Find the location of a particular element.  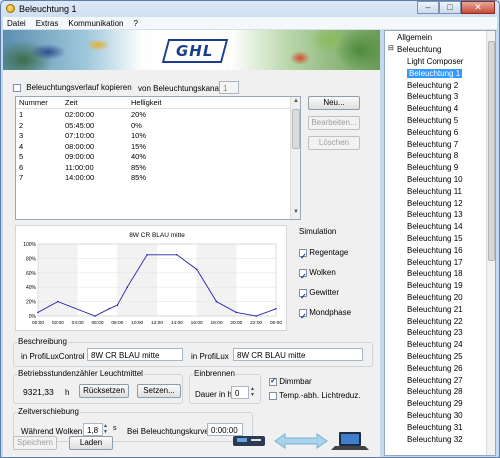

wolken-delay-label: Während Wolken is located at coordinates (52, 431).